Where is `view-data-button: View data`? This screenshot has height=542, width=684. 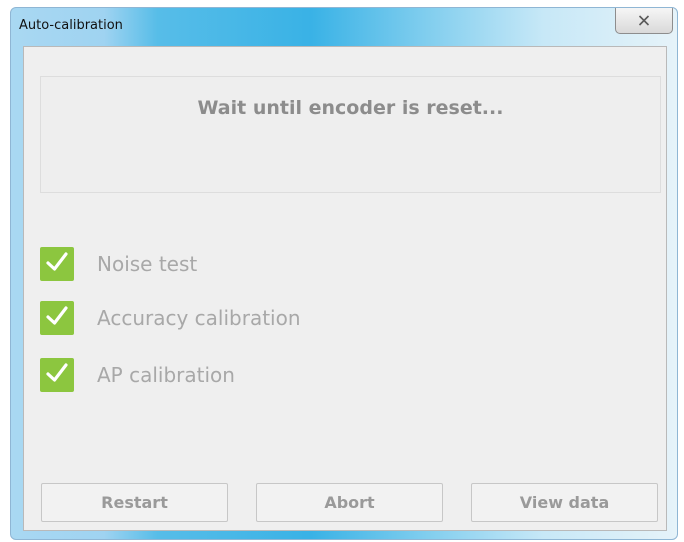
view-data-button: View data is located at coordinates (564, 502).